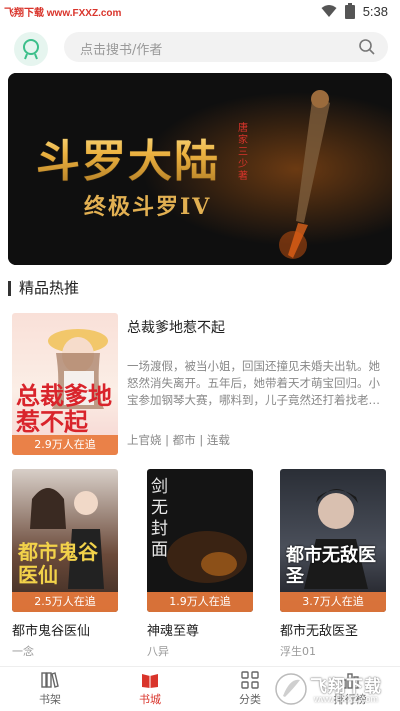  I want to click on featured-book-cover: 总裁爹地惹不起 2.9万人在追, so click(65, 384).